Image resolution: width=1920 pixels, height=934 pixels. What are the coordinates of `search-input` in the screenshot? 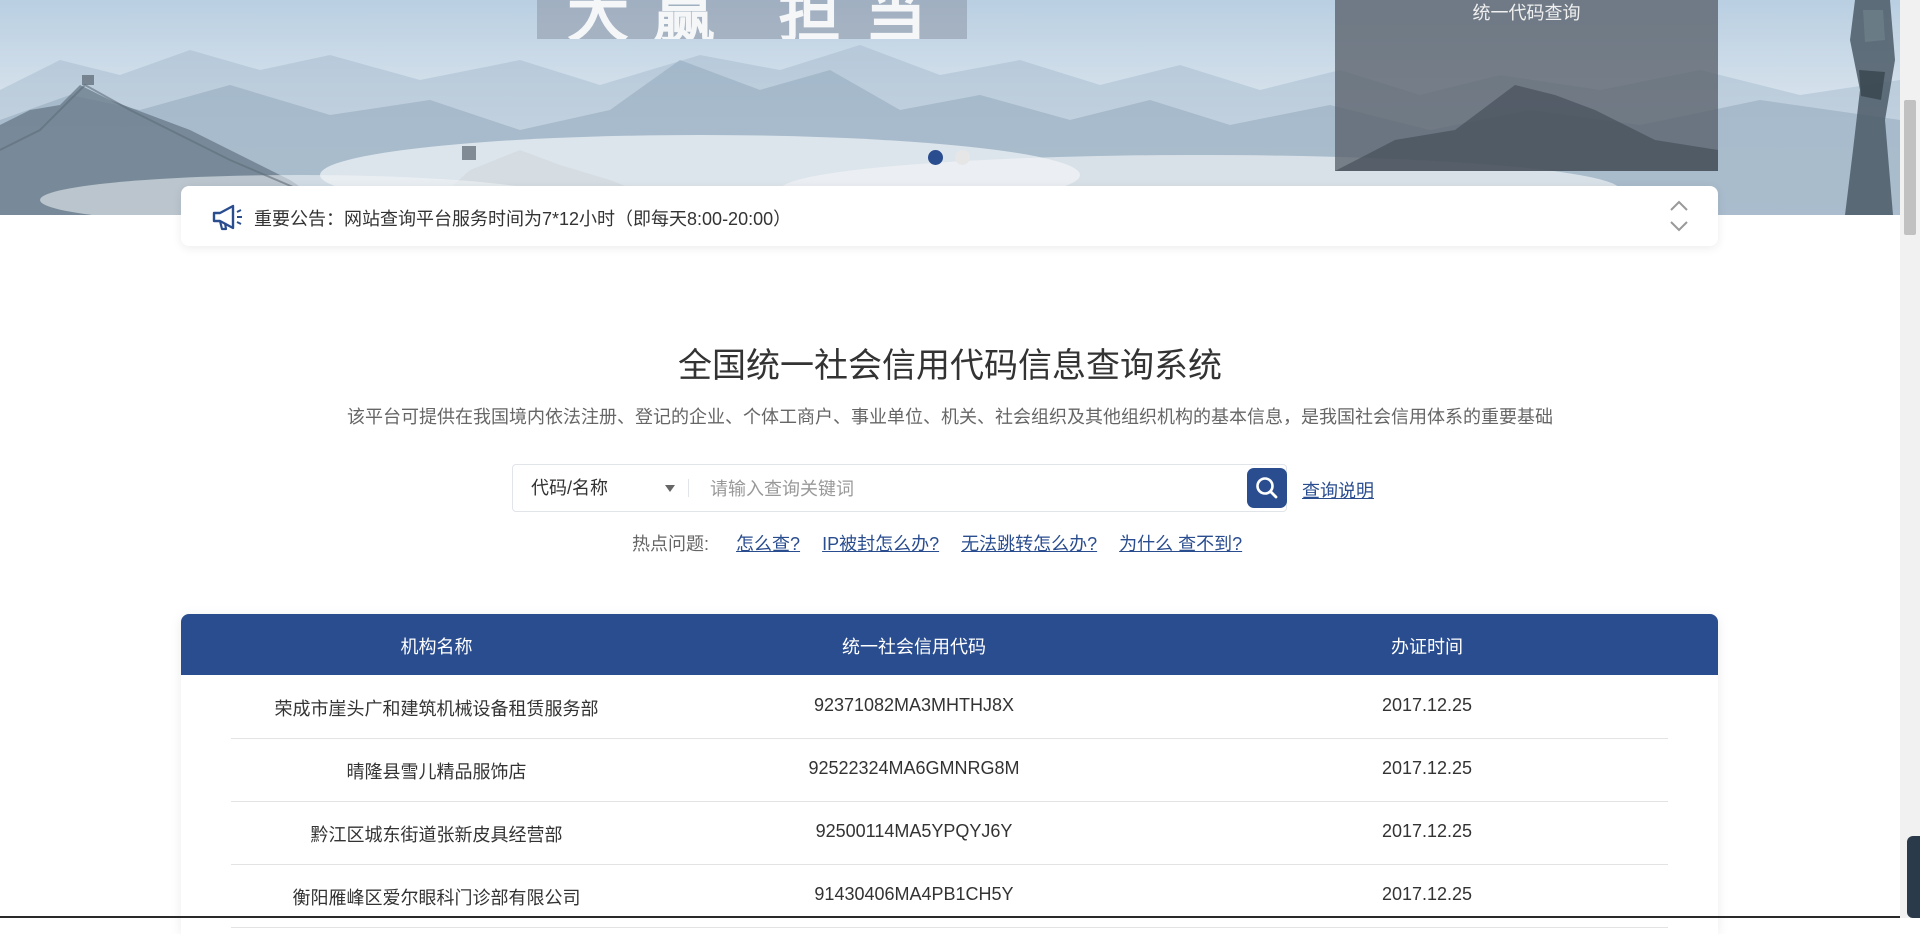 It's located at (975, 489).